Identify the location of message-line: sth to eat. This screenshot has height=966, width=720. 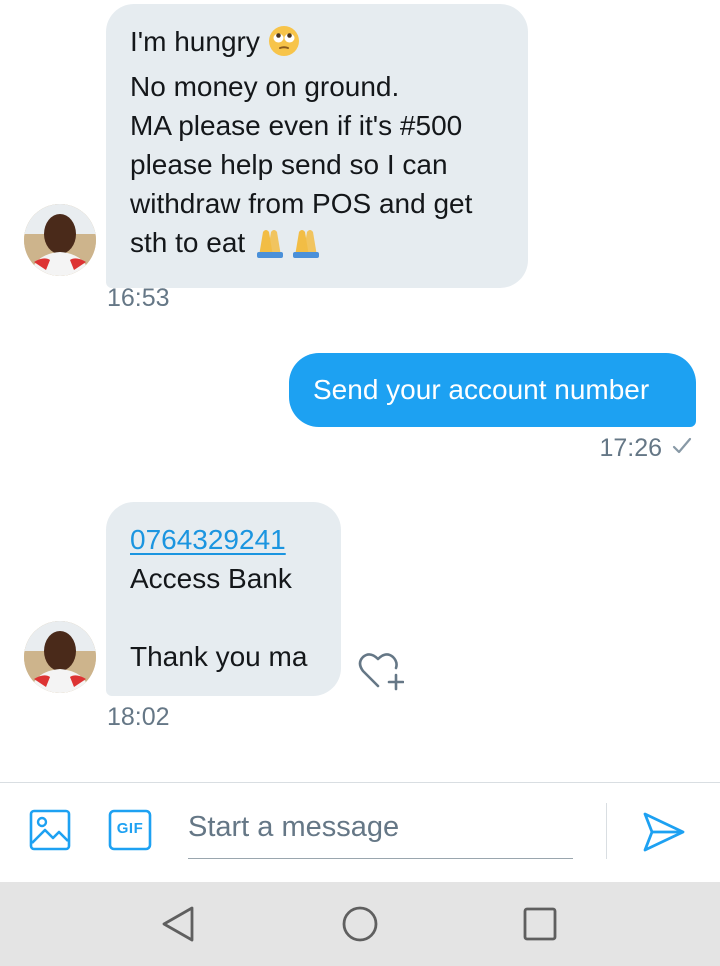
(188, 242).